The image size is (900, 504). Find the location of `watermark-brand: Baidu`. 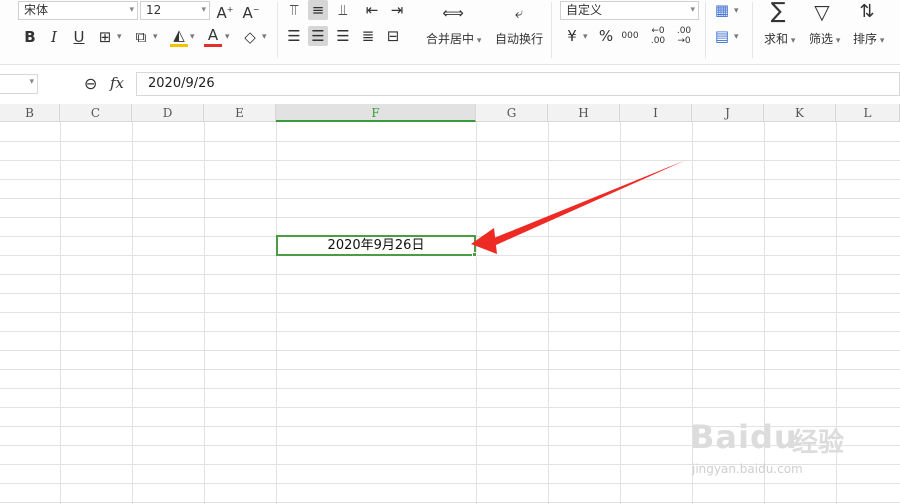

watermark-brand: Baidu is located at coordinates (744, 437).